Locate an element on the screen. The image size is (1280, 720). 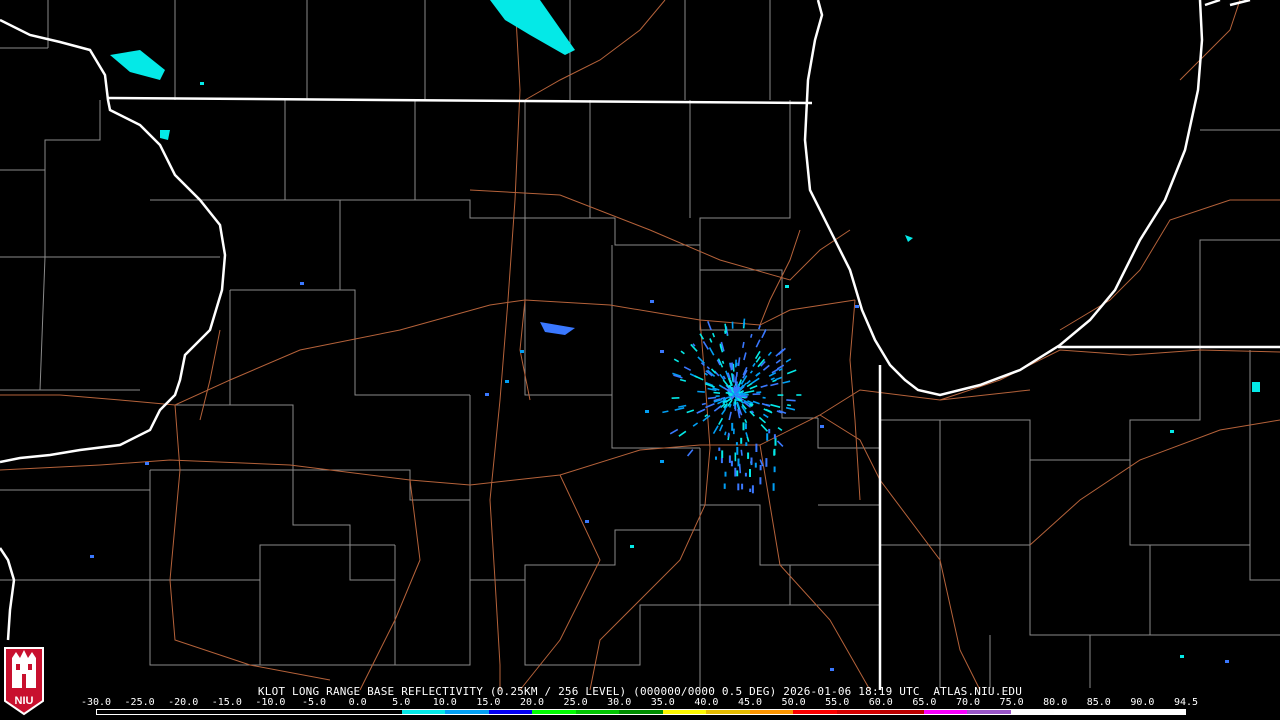
niu-logo: NIU is located at coordinates (24, 681).